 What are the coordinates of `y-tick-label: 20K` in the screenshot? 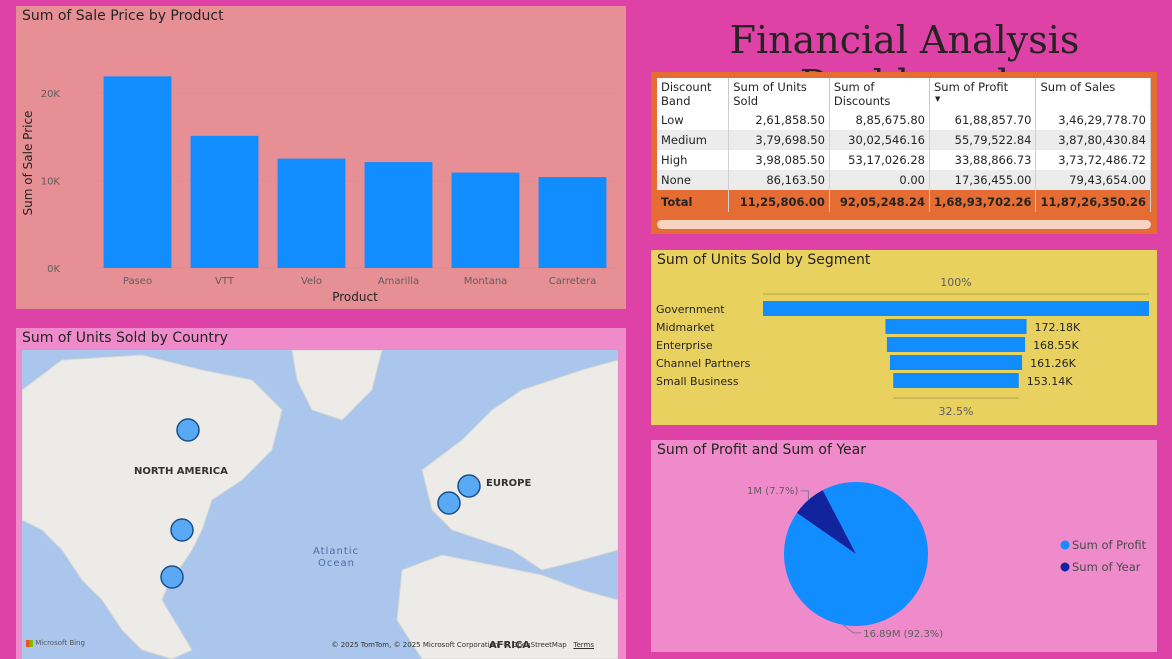 It's located at (51, 94).